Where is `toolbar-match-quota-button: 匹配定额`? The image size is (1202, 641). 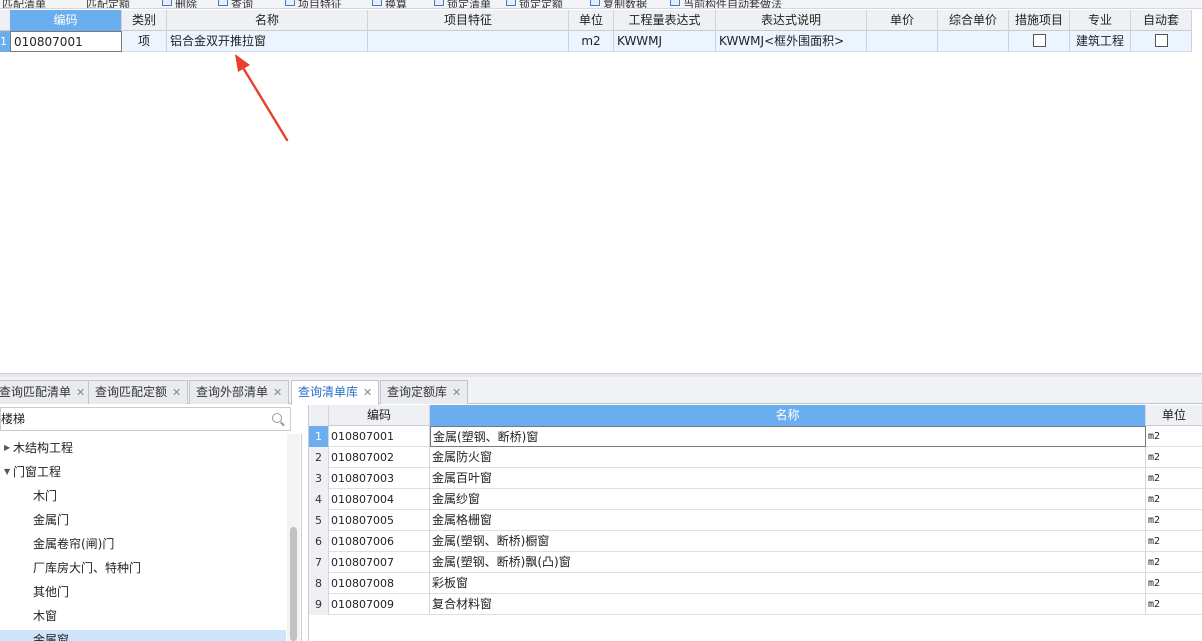
toolbar-match-quota-button: 匹配定额 is located at coordinates (108, 4).